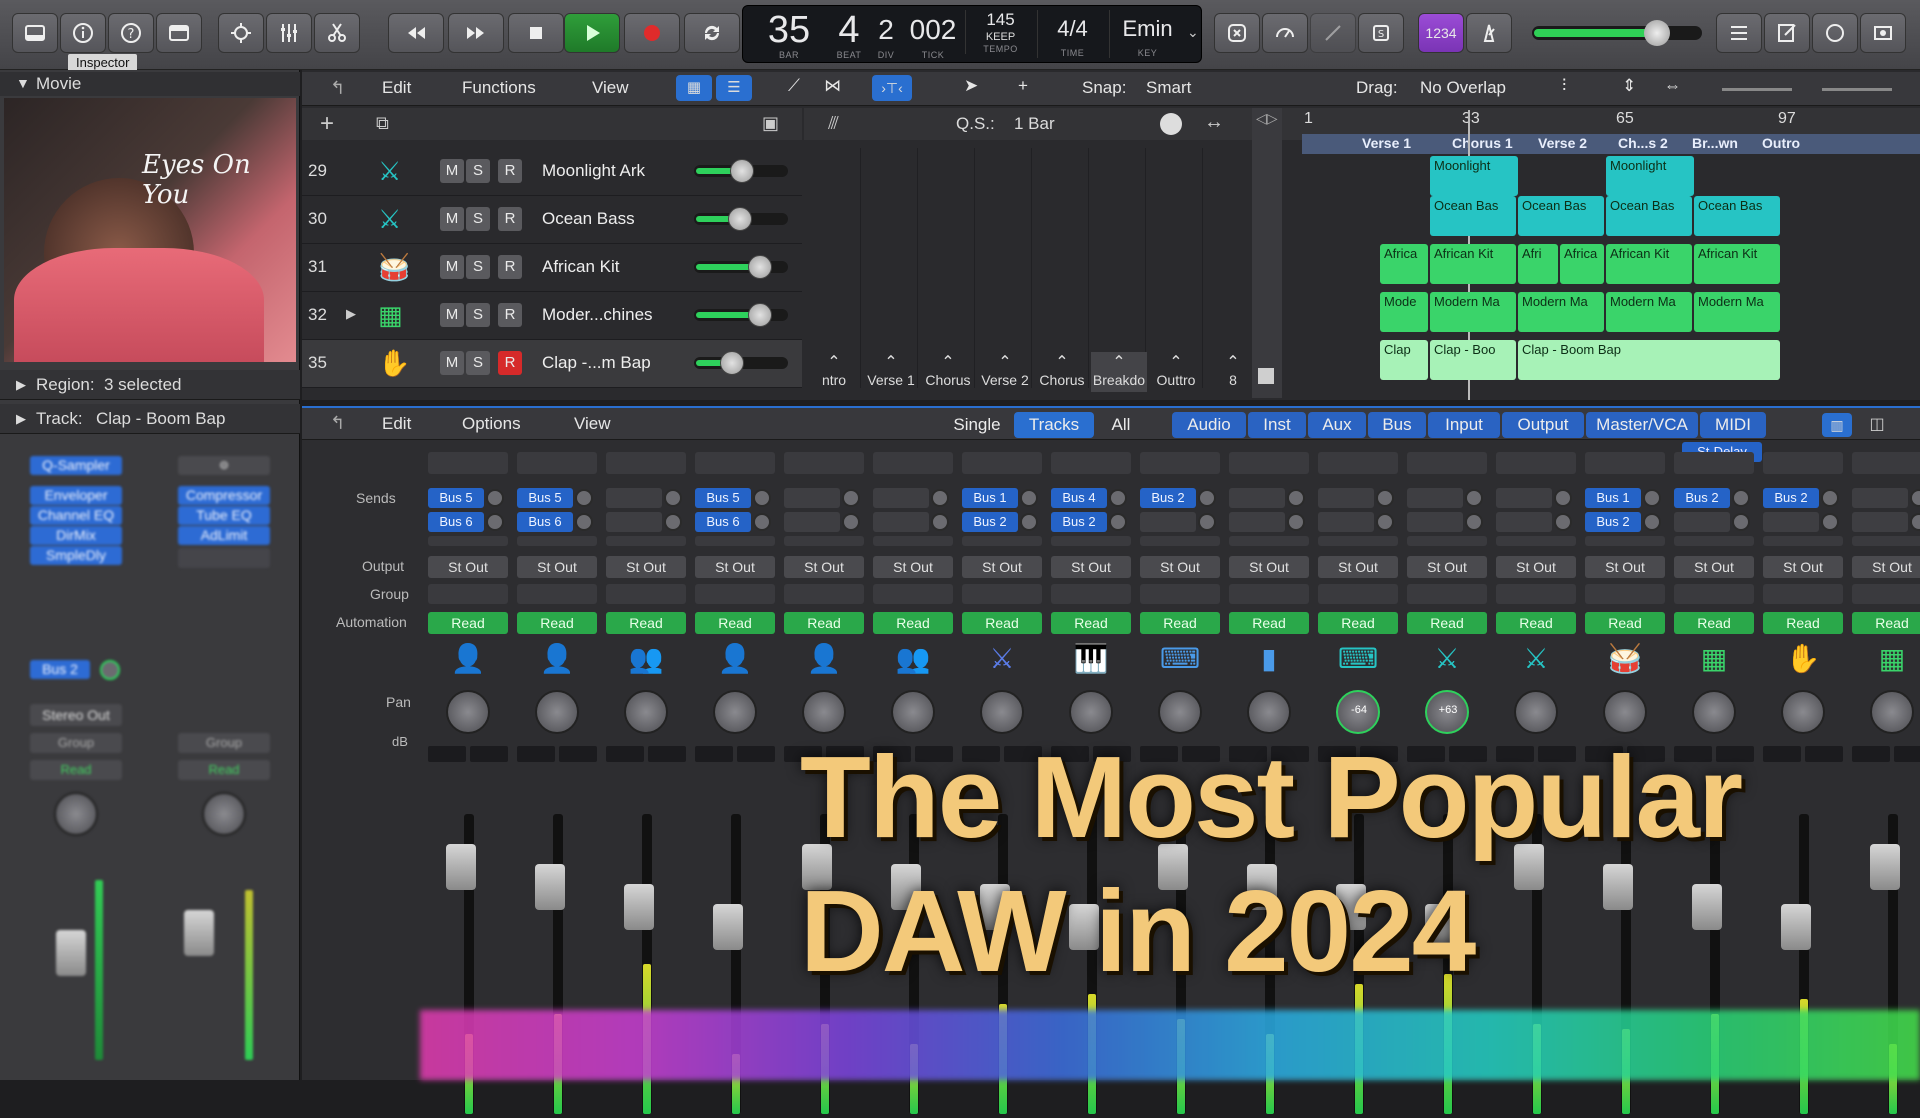 The height and width of the screenshot is (1118, 1920). What do you see at coordinates (1737, 312) in the screenshot?
I see `region: Modern Ma` at bounding box center [1737, 312].